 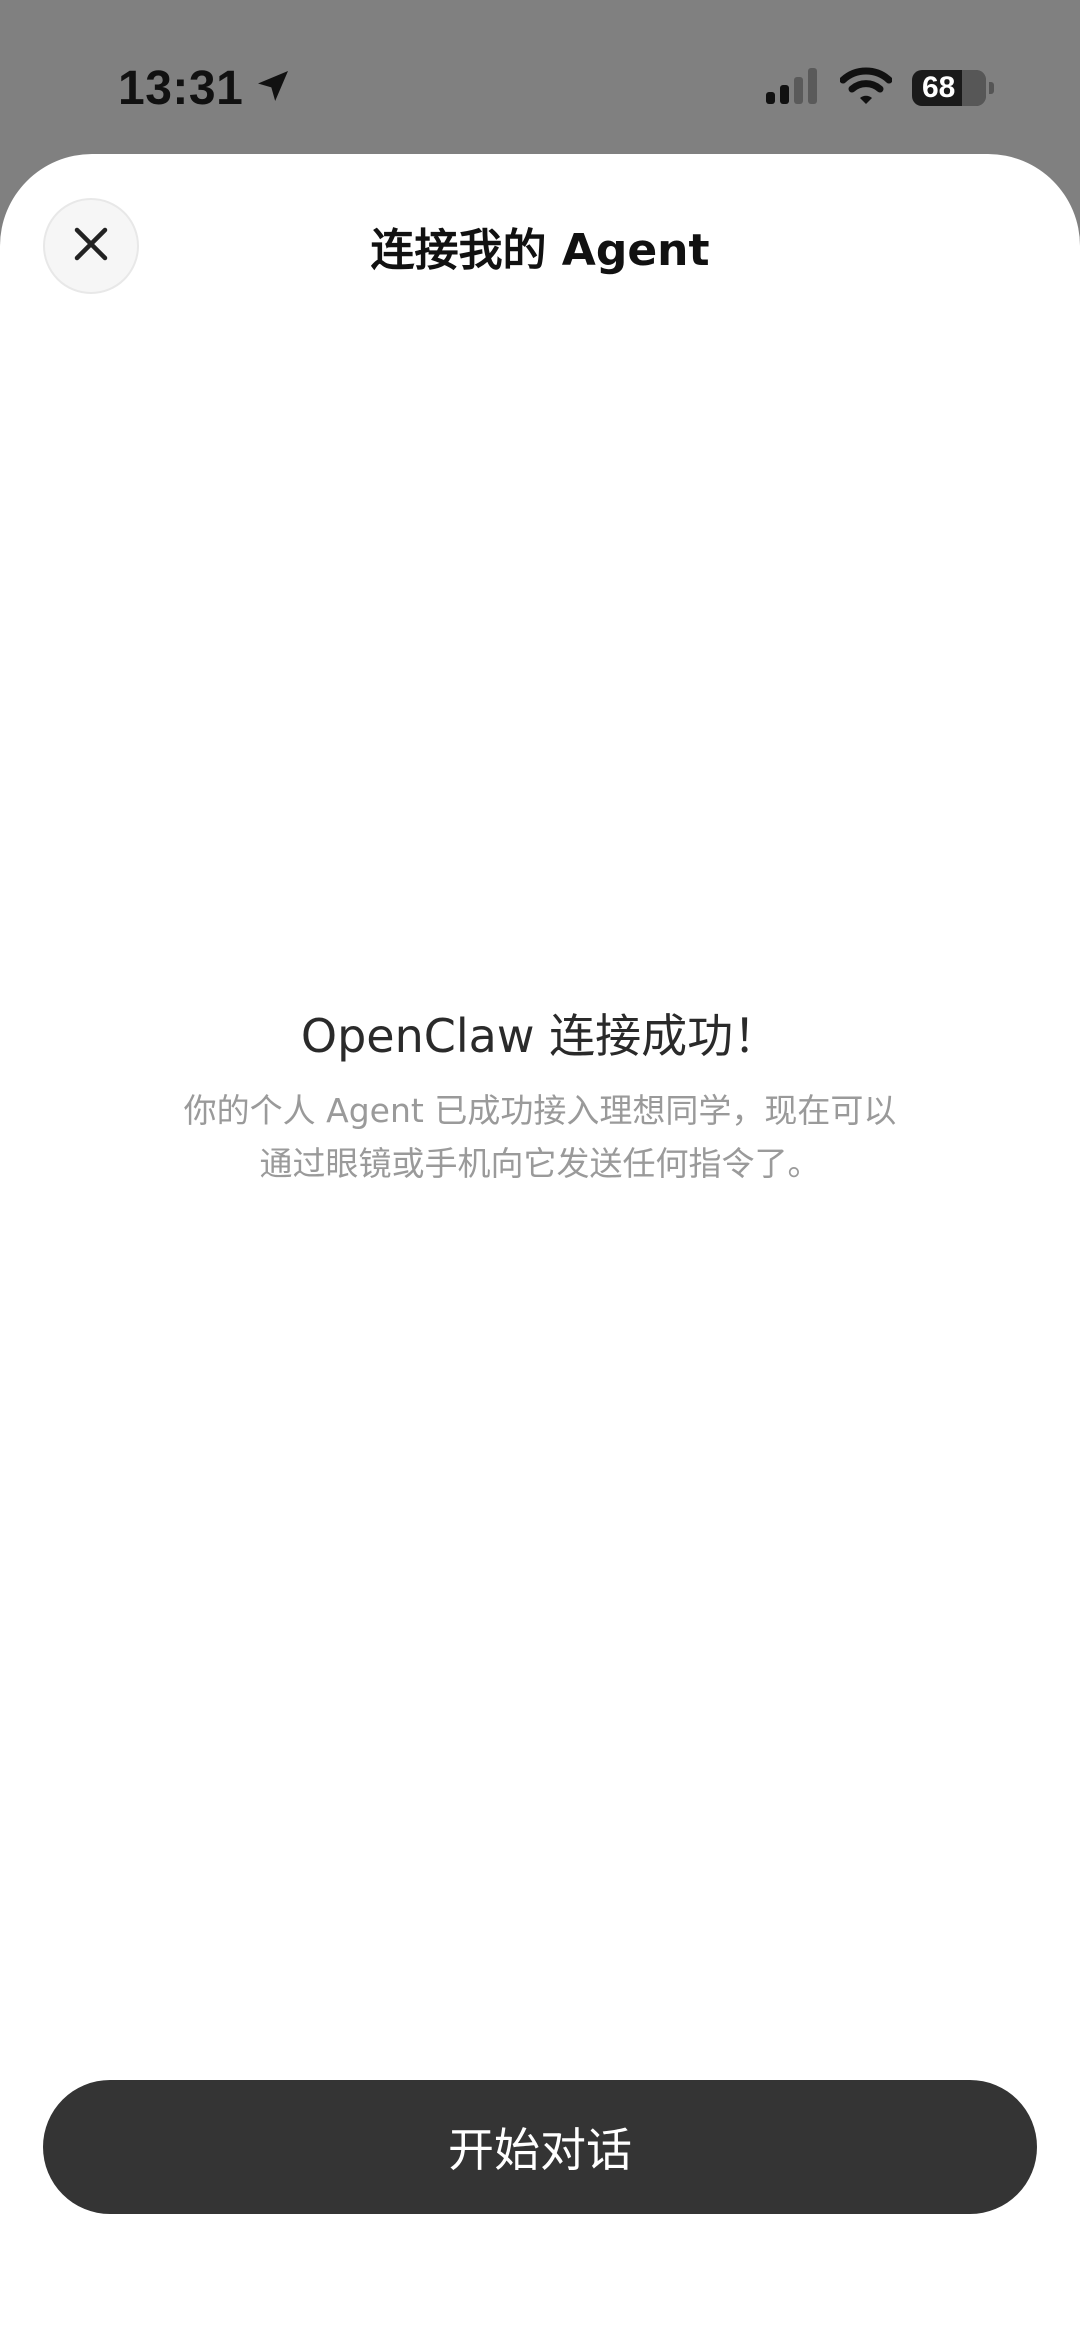 I want to click on battery-level: 68, so click(x=939, y=87).